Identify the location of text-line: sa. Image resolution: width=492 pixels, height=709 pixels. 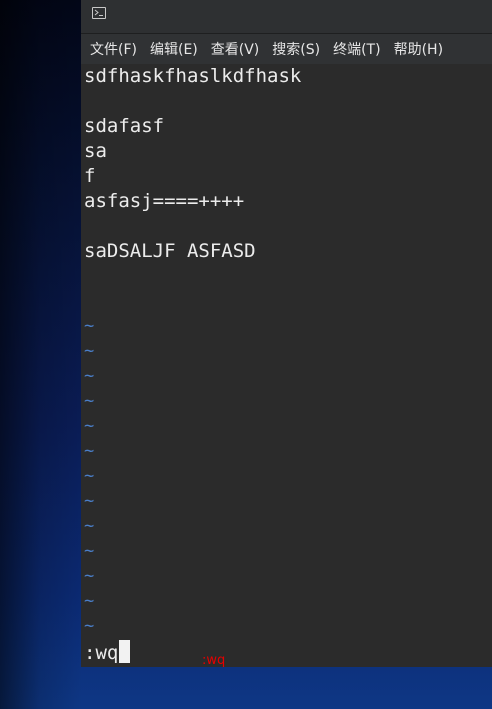
(95, 151).